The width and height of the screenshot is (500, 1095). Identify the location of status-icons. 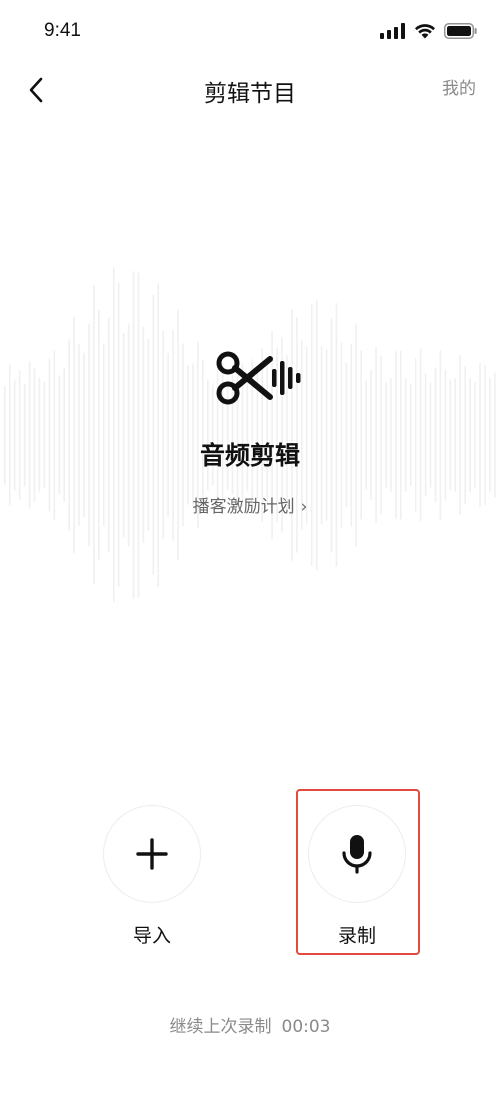
(429, 31).